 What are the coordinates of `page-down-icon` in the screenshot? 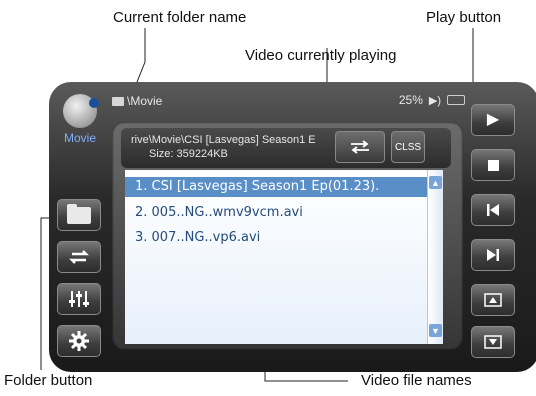 It's located at (493, 342).